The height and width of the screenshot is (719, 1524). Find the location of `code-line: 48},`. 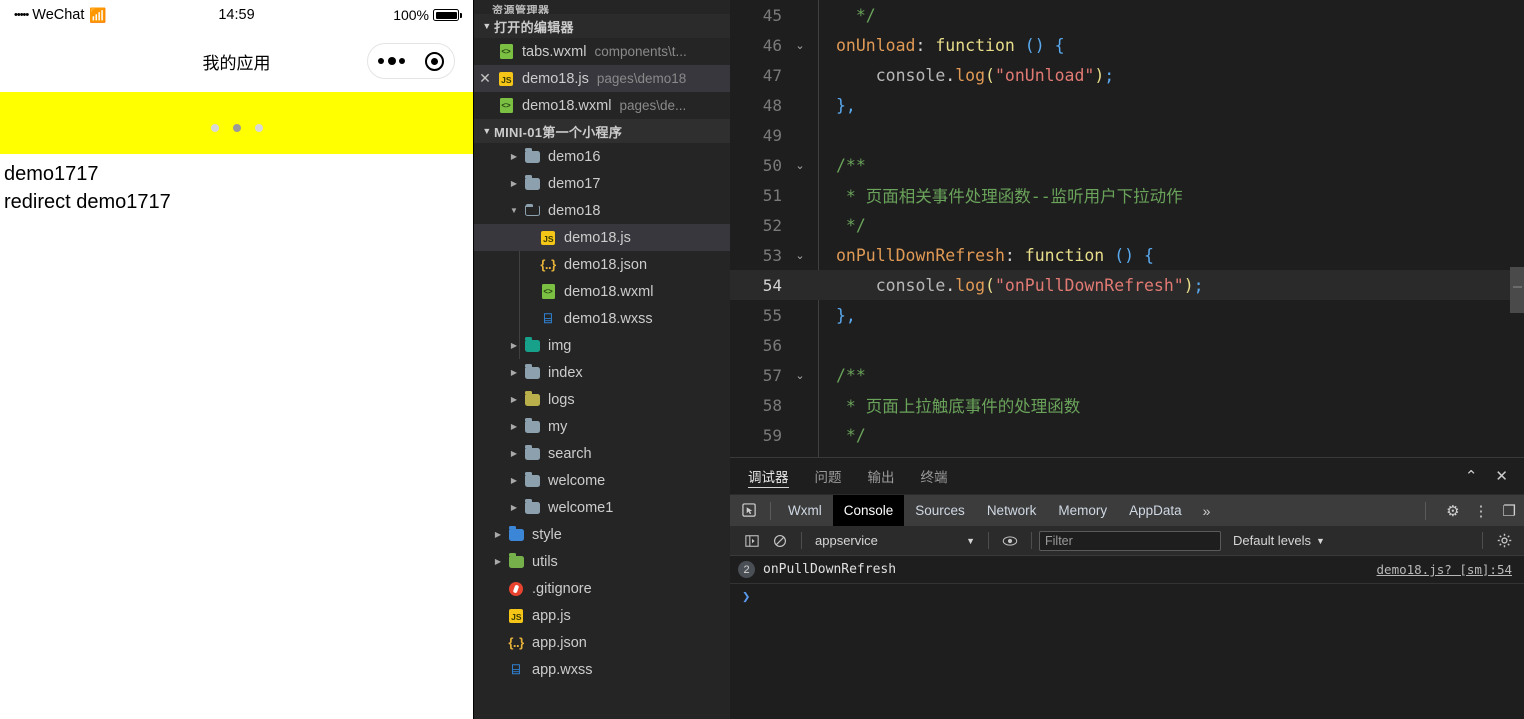

code-line: 48}, is located at coordinates (1127, 105).